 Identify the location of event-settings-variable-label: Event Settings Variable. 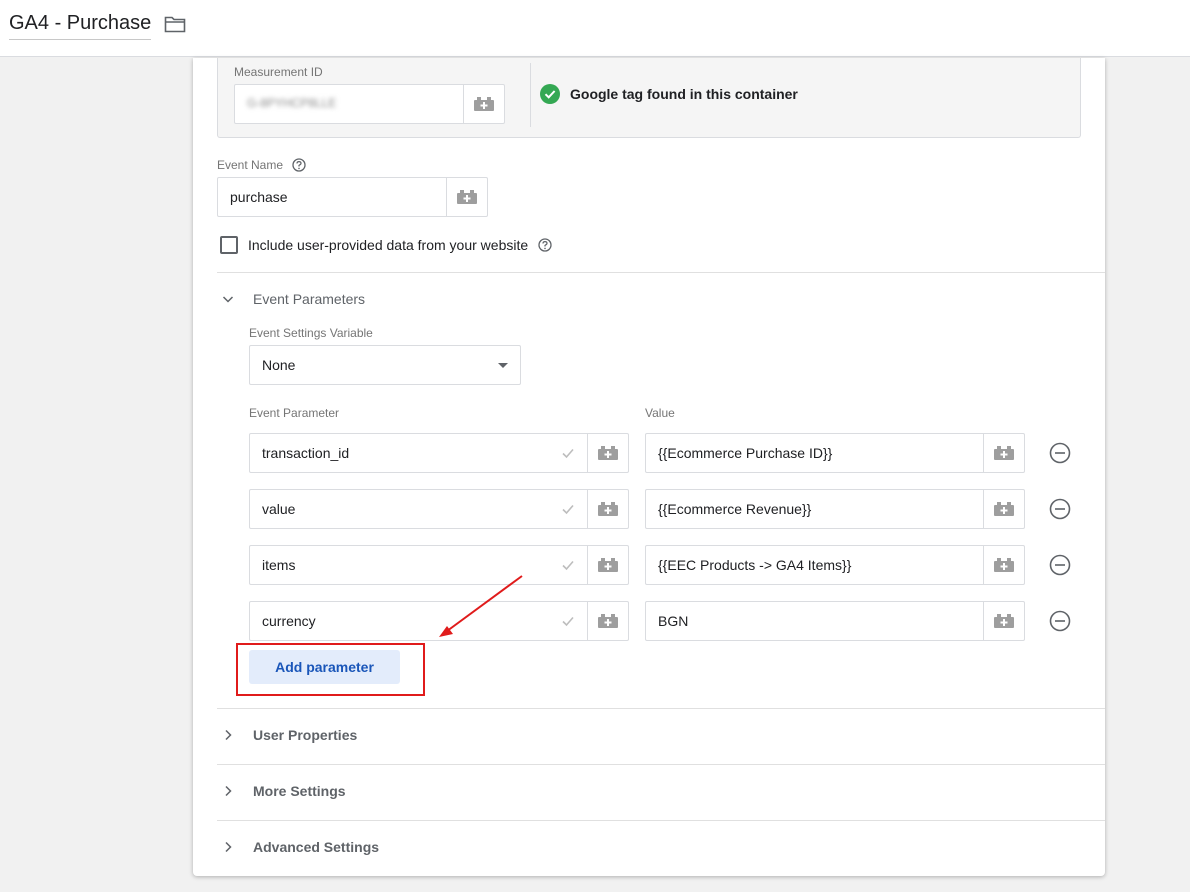
(311, 333).